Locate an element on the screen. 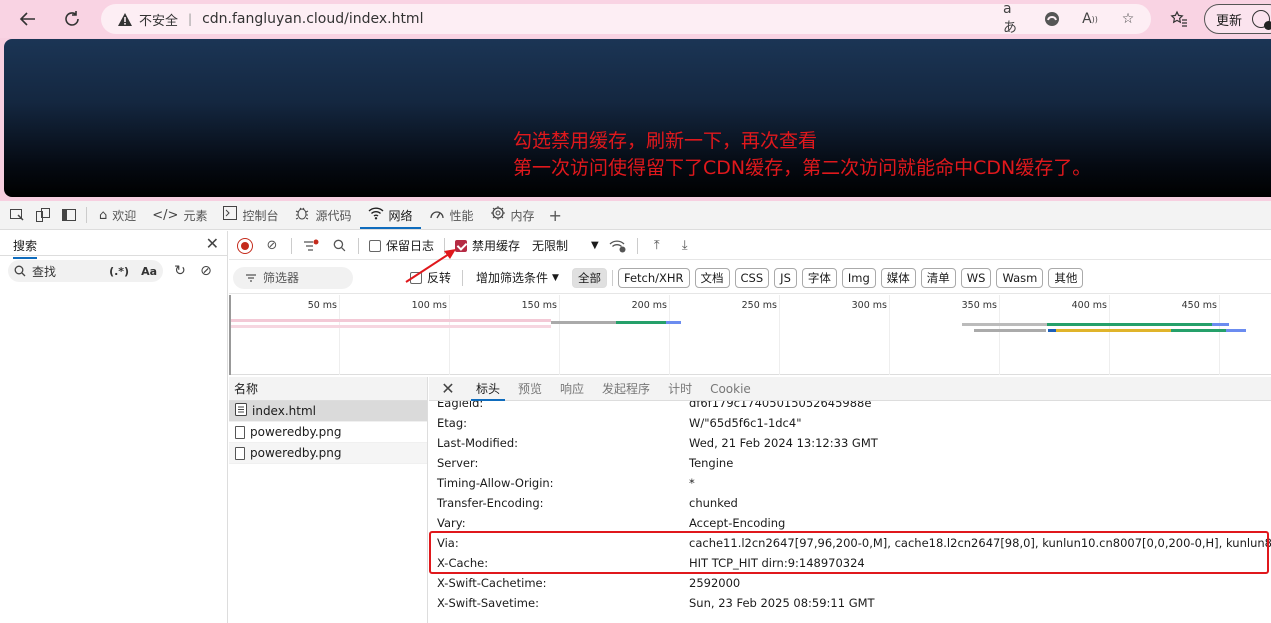  header-value: Tengine is located at coordinates (711, 463).